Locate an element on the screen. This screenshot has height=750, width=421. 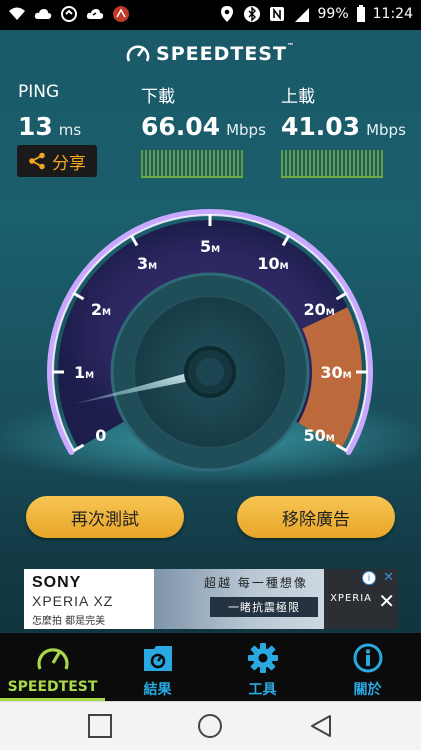
download-graph-baseline is located at coordinates (192, 177).